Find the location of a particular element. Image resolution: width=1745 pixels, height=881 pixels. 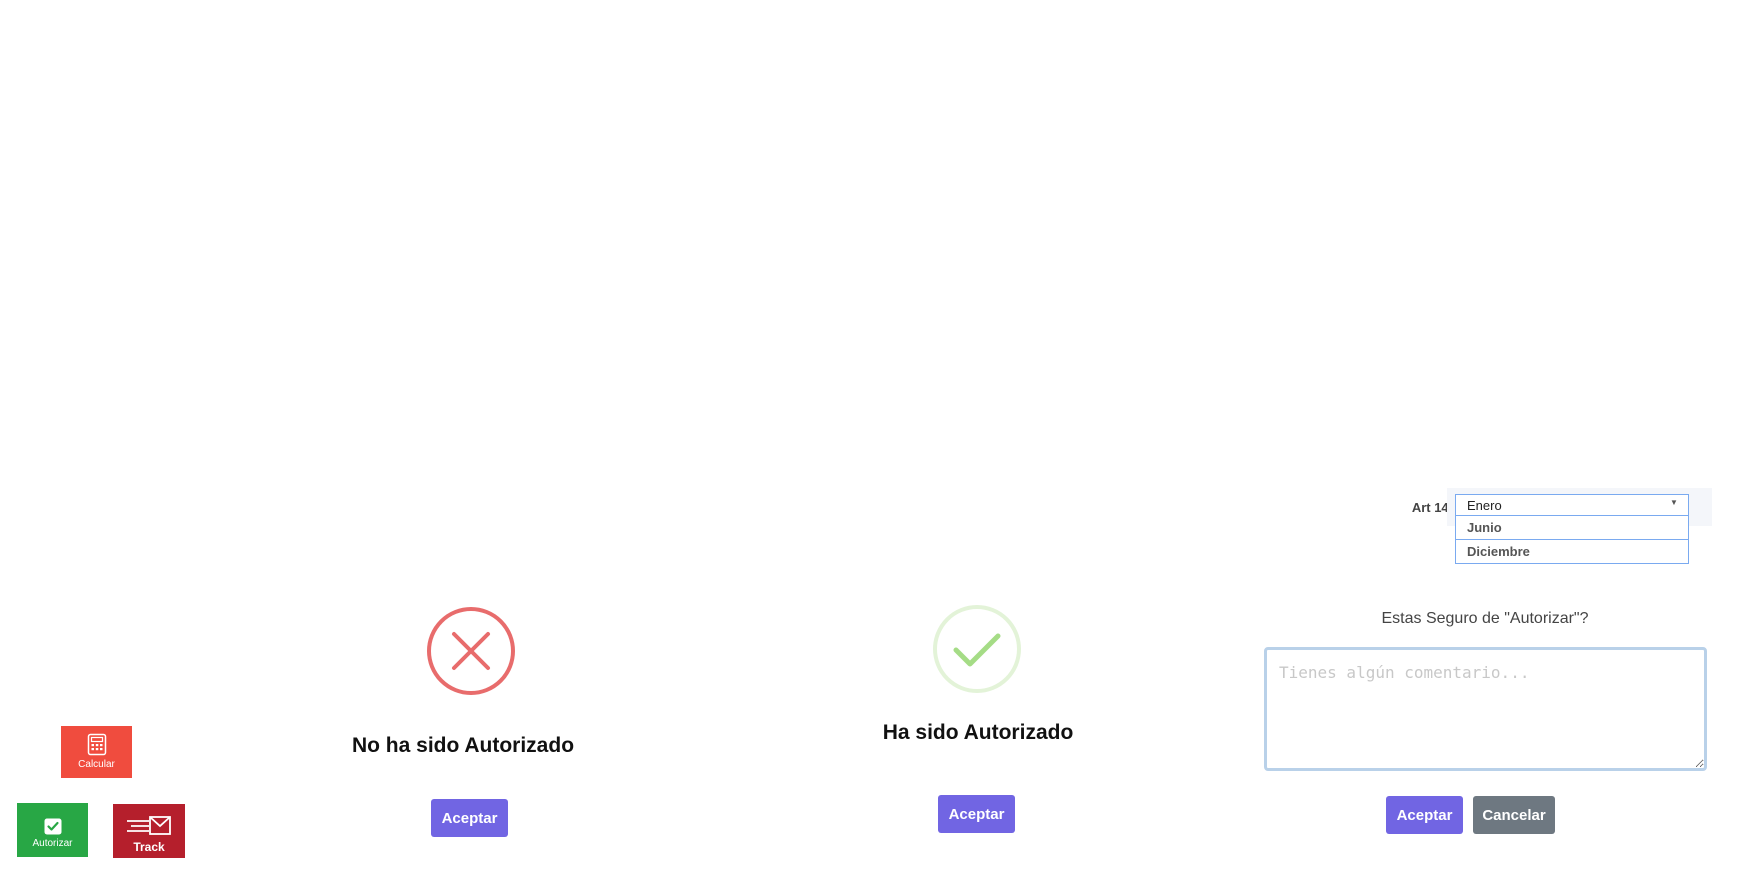

track-label: Track is located at coordinates (149, 847).